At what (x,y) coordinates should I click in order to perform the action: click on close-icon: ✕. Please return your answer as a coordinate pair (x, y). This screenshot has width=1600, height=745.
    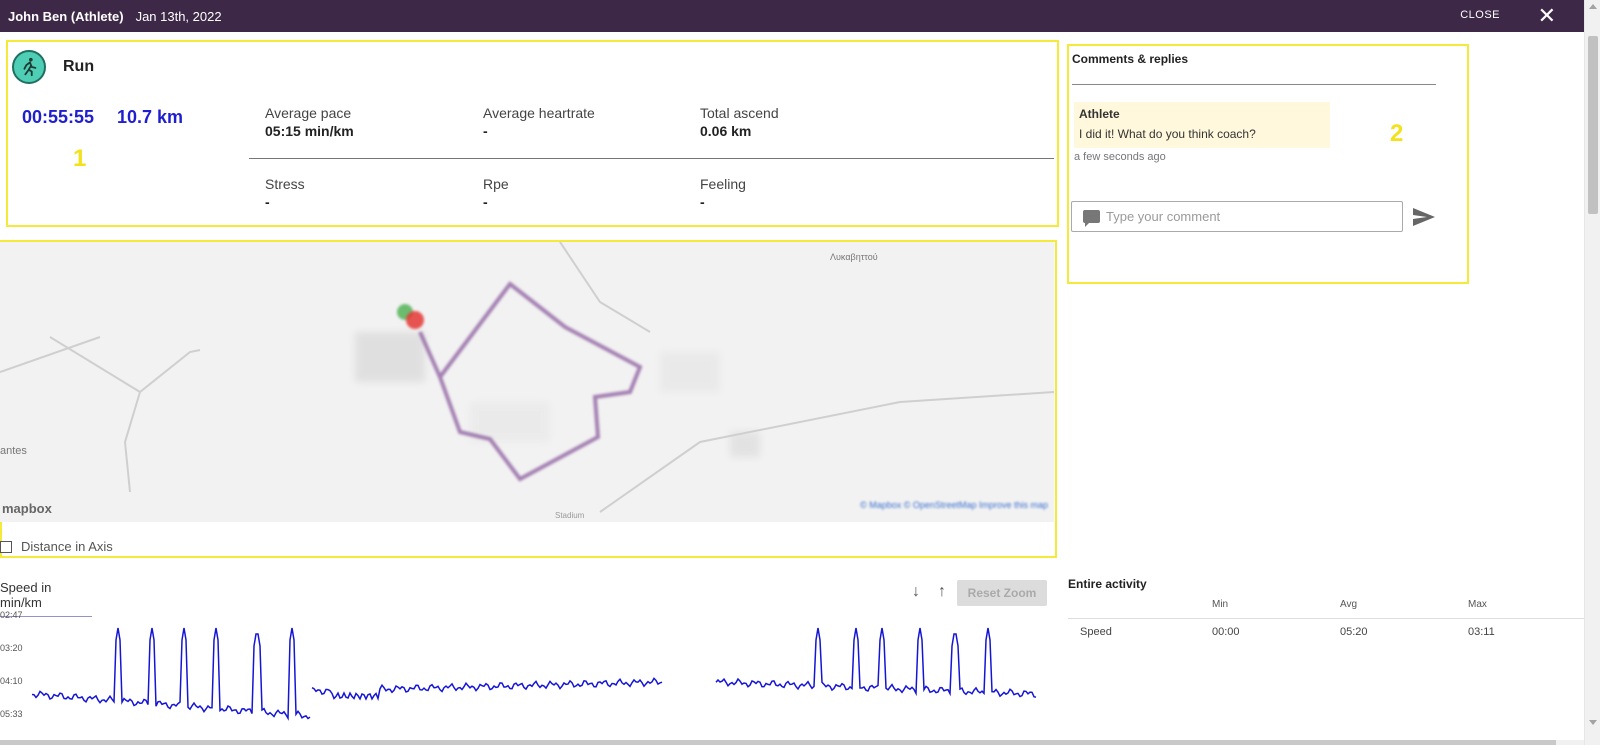
    Looking at the image, I should click on (1547, 16).